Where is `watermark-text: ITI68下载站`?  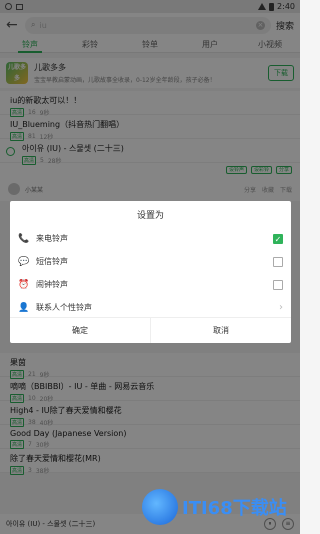 watermark-text: ITI68下载站 is located at coordinates (234, 508).